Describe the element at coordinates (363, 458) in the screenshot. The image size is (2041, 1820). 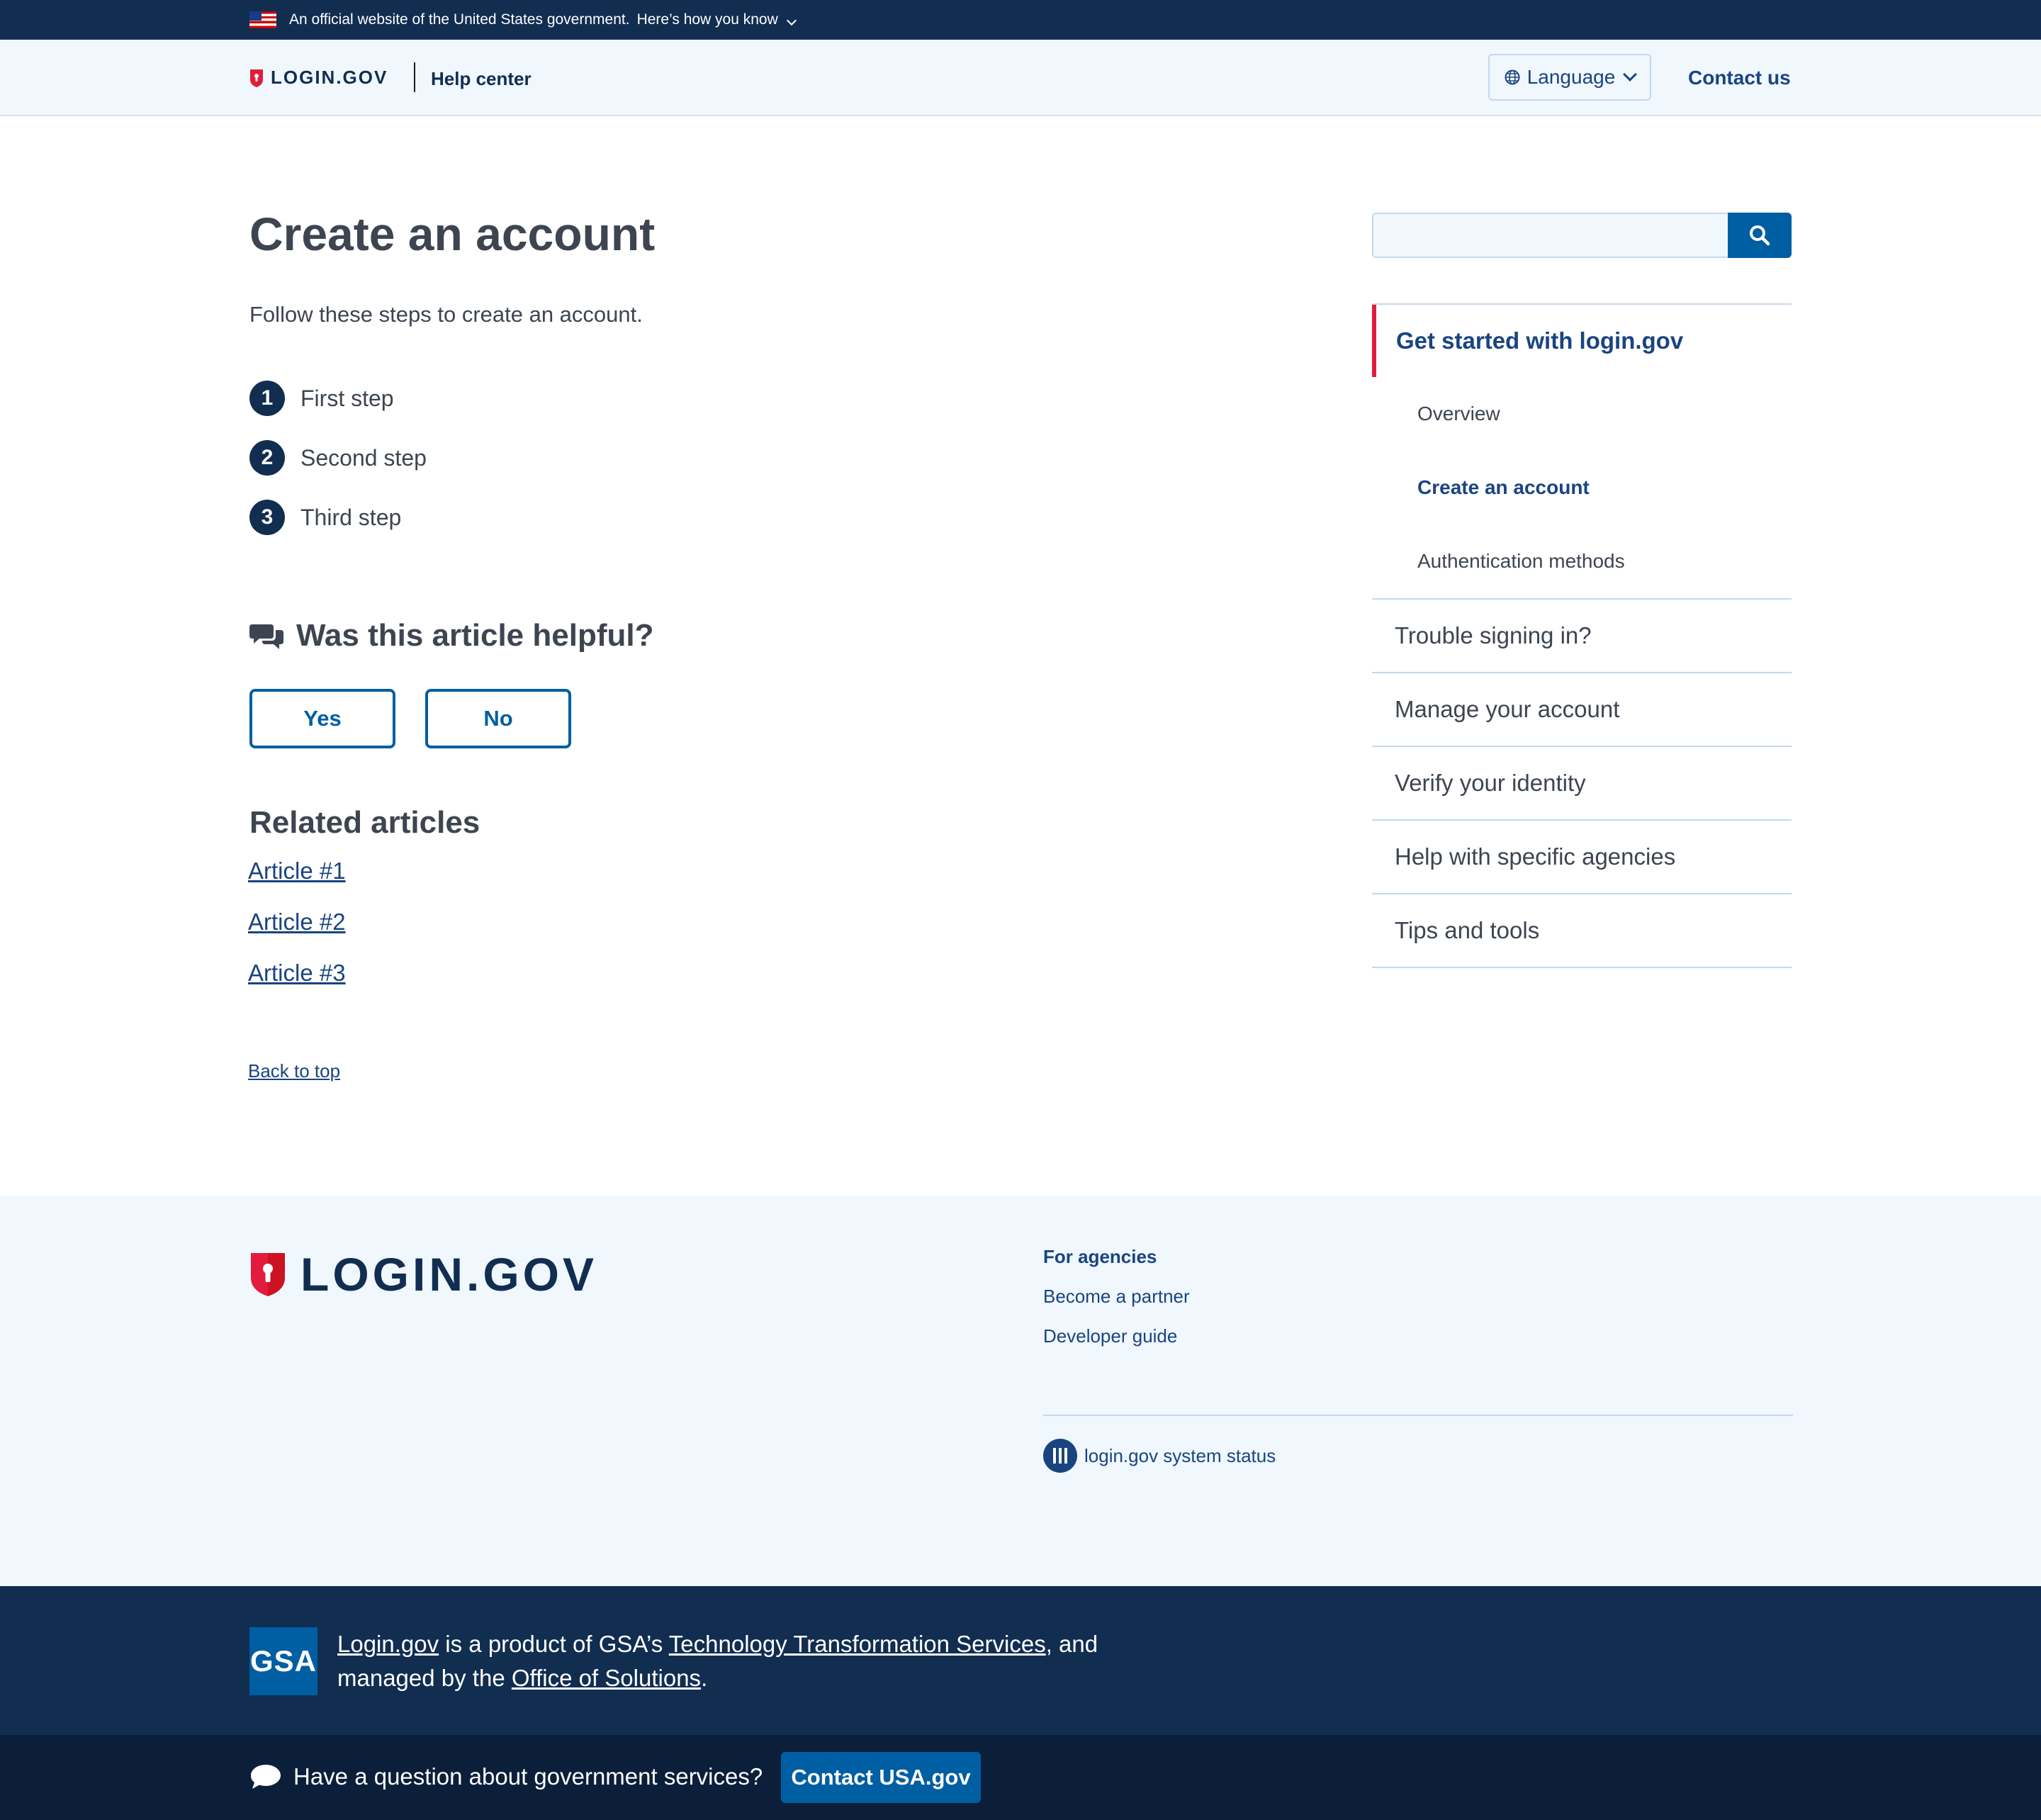
I see `step-label: Second step` at that location.